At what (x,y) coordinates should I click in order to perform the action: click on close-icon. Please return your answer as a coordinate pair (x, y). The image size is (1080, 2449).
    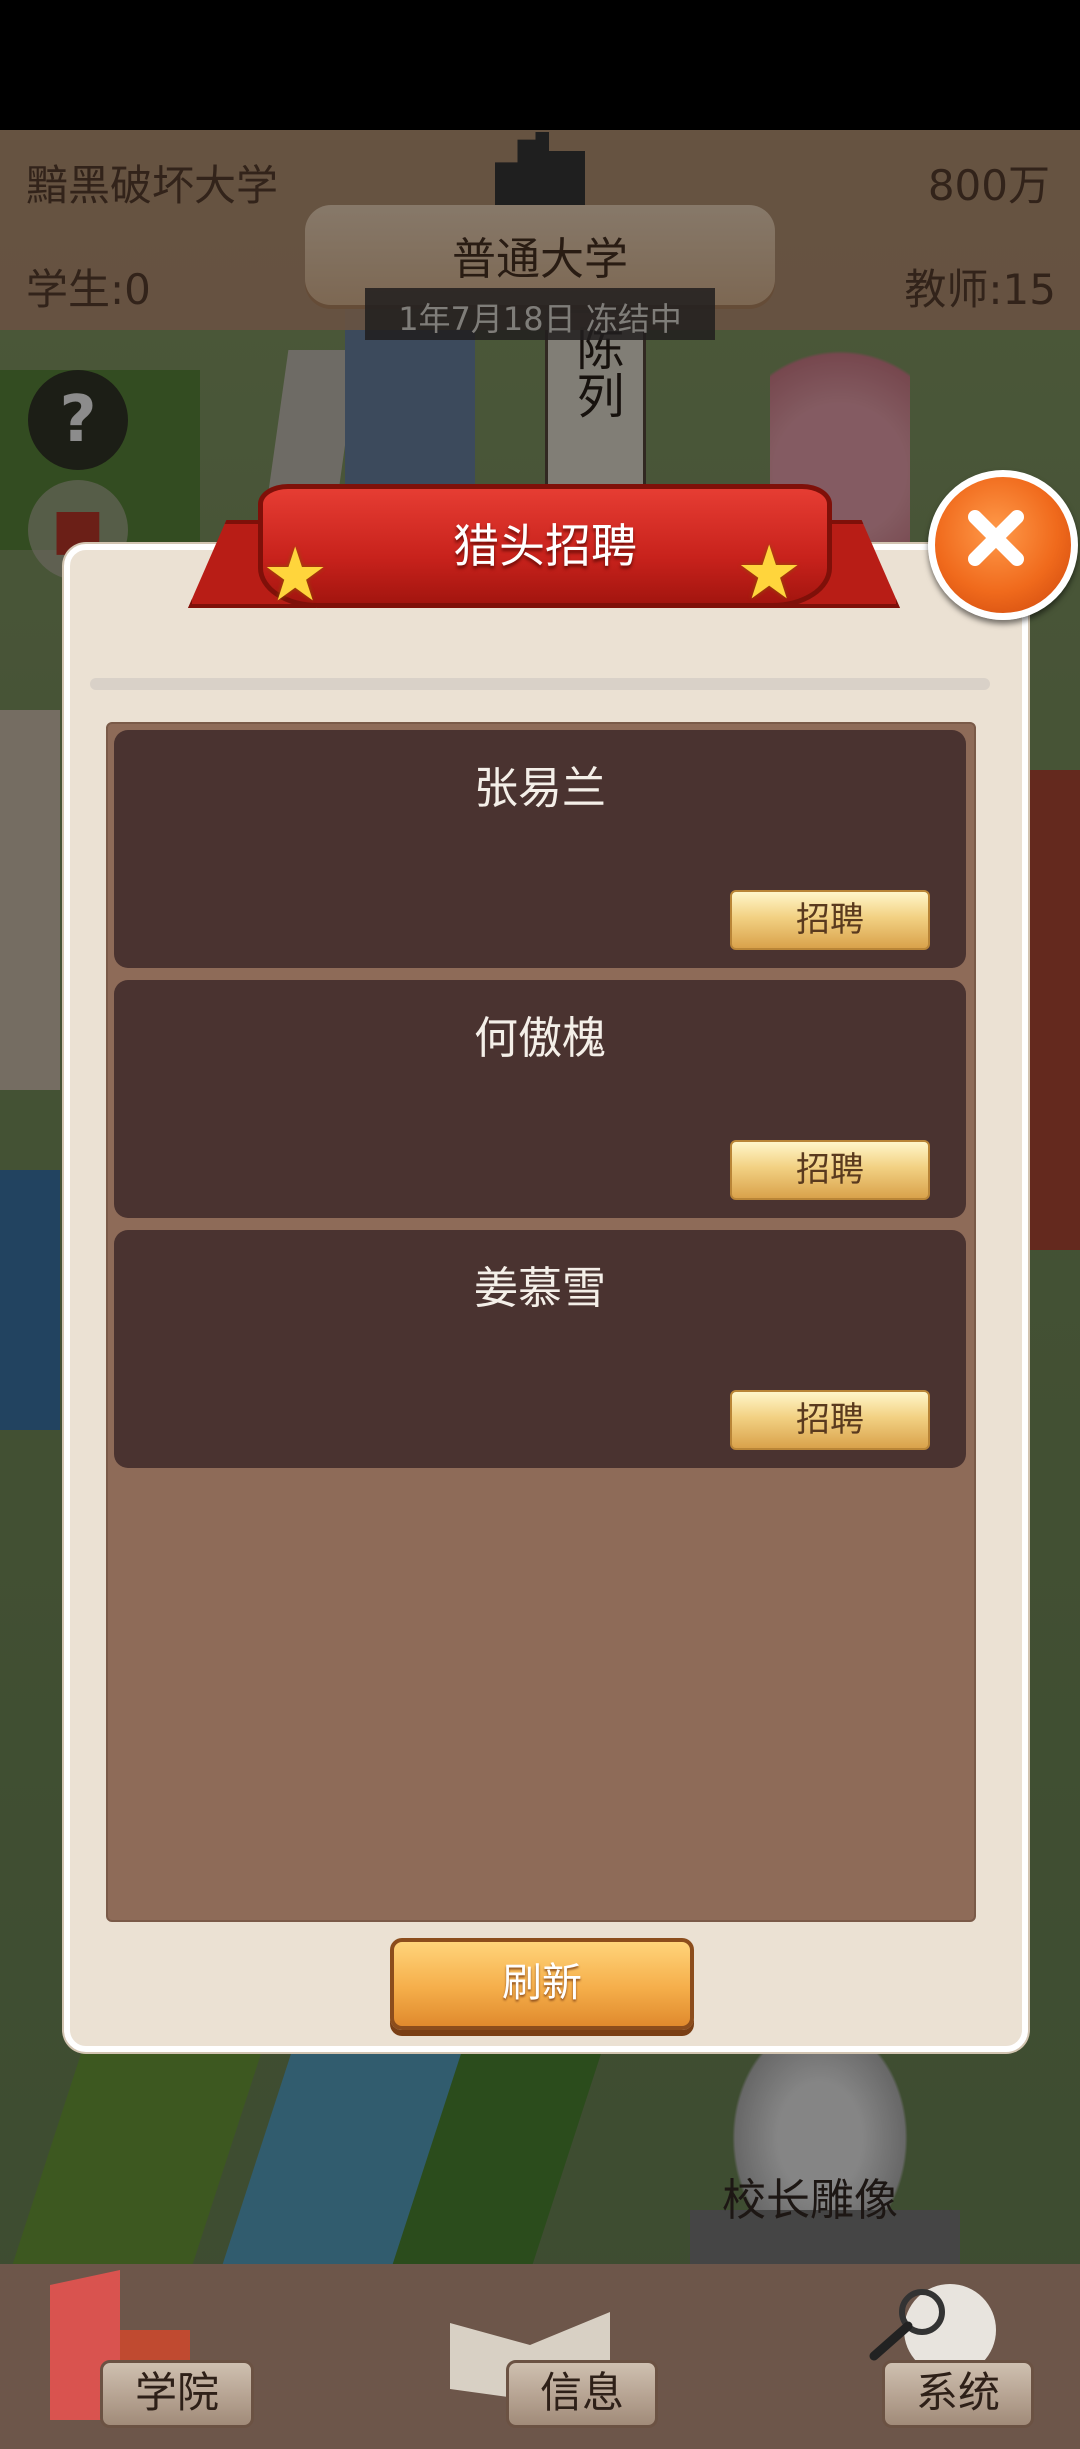
    Looking at the image, I should click on (996, 538).